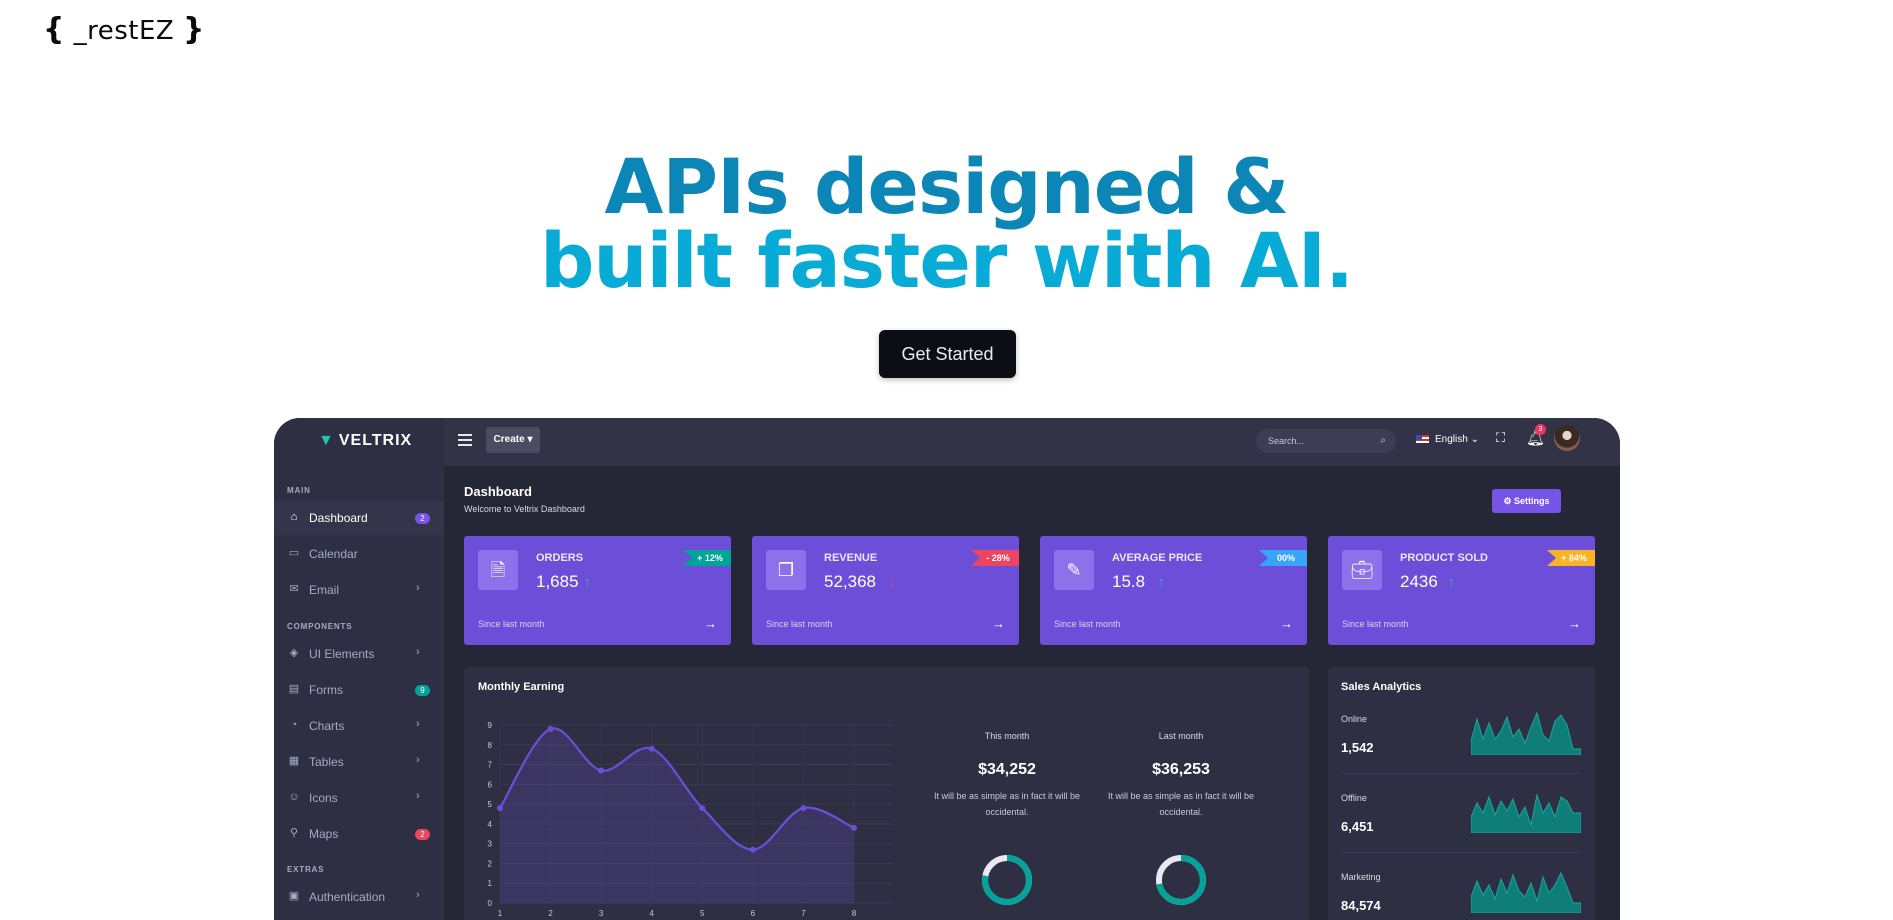 The height and width of the screenshot is (920, 1893). I want to click on this-month-donut, so click(1007, 880).